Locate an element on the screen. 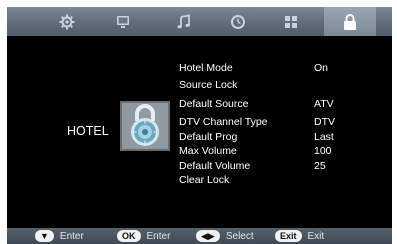 This screenshot has height=244, width=397. down-key-icon: ▼ is located at coordinates (44, 236).